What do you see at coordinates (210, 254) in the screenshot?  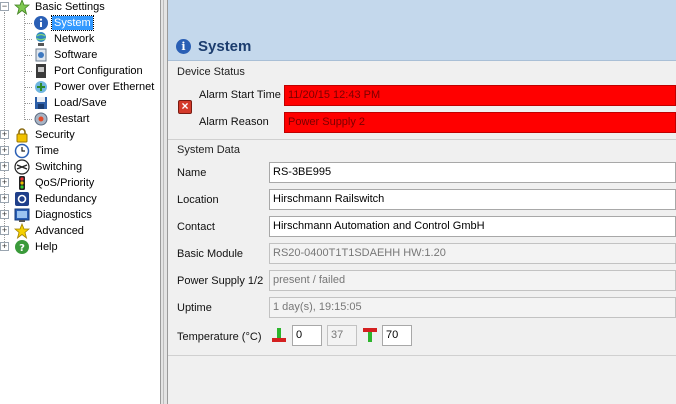 I see `basic-module-label: Basic Module` at bounding box center [210, 254].